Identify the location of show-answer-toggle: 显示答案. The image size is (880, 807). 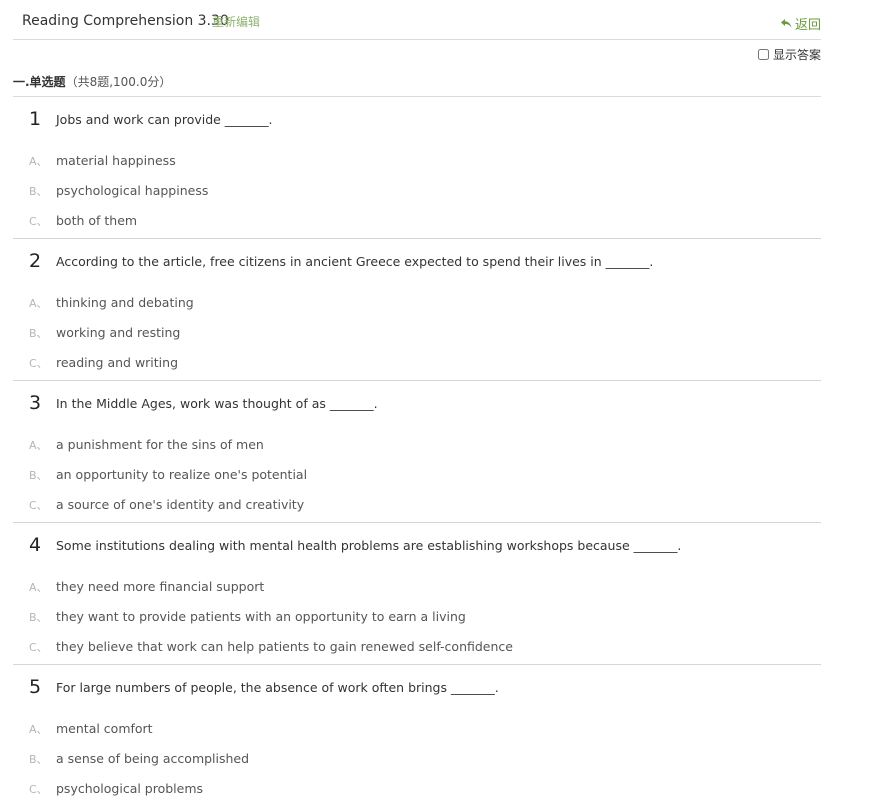
(789, 54).